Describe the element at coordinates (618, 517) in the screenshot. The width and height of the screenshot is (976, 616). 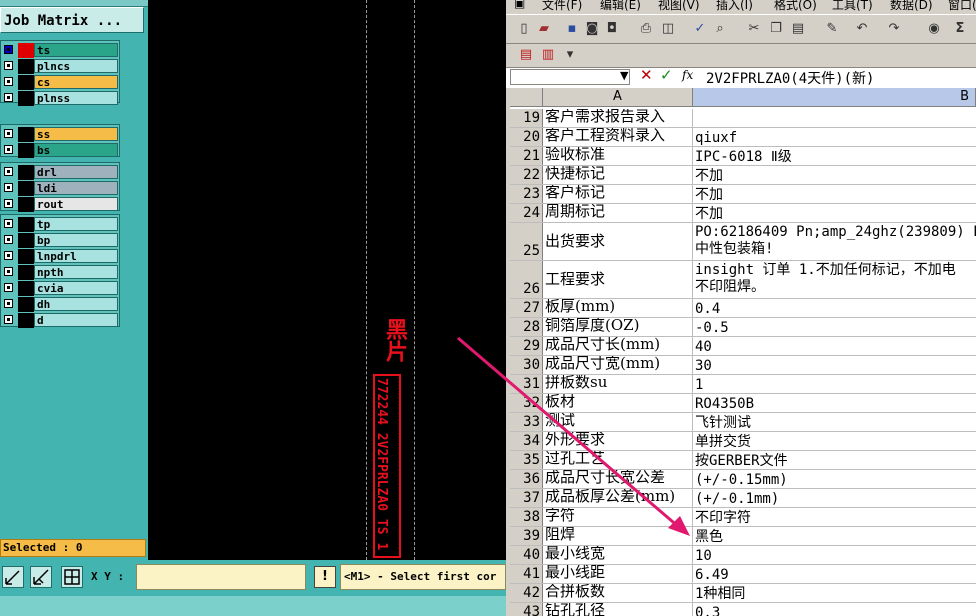
I see `cell-a: 字符` at that location.